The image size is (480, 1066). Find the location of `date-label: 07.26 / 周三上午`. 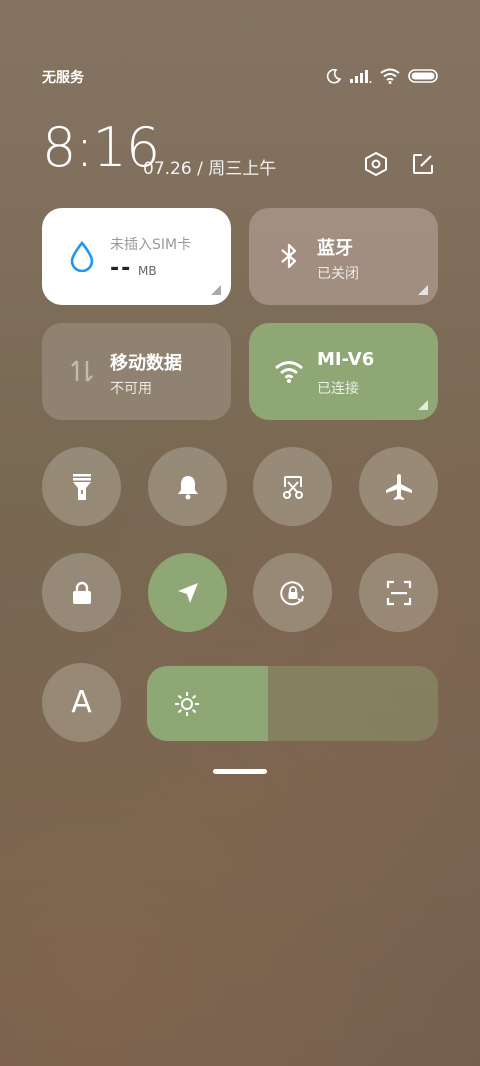

date-label: 07.26 / 周三上午 is located at coordinates (210, 169).